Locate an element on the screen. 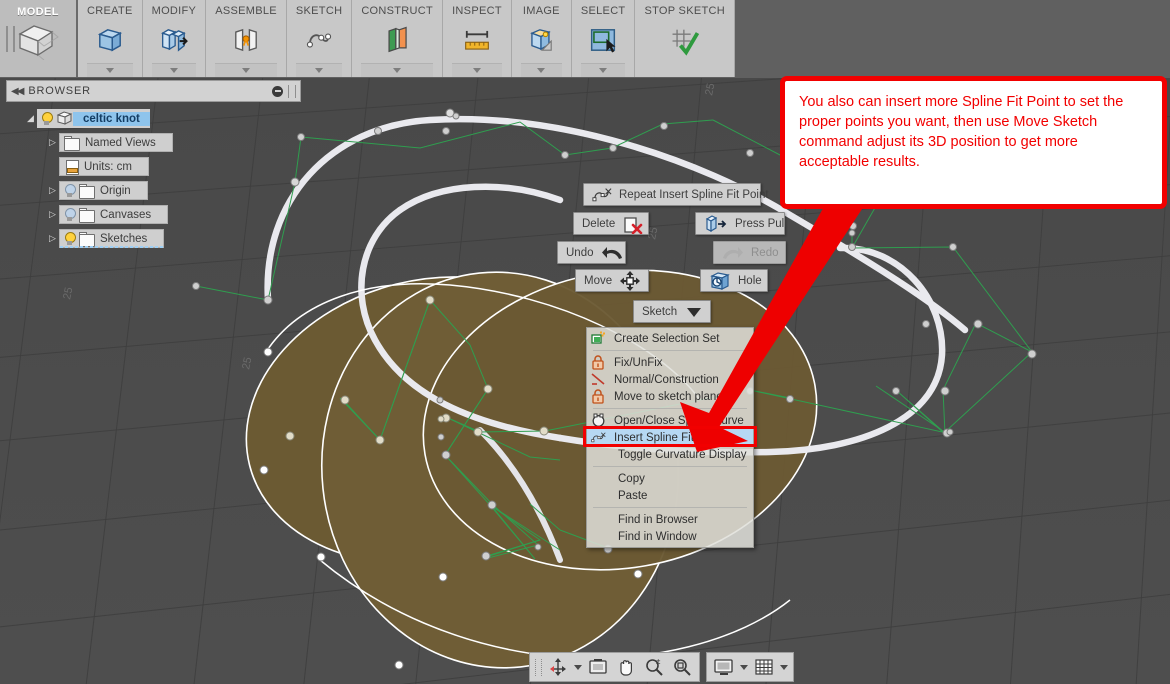 This screenshot has width=1170, height=684. browser-tree-item: ▷ Named Views is located at coordinates (173, 142).